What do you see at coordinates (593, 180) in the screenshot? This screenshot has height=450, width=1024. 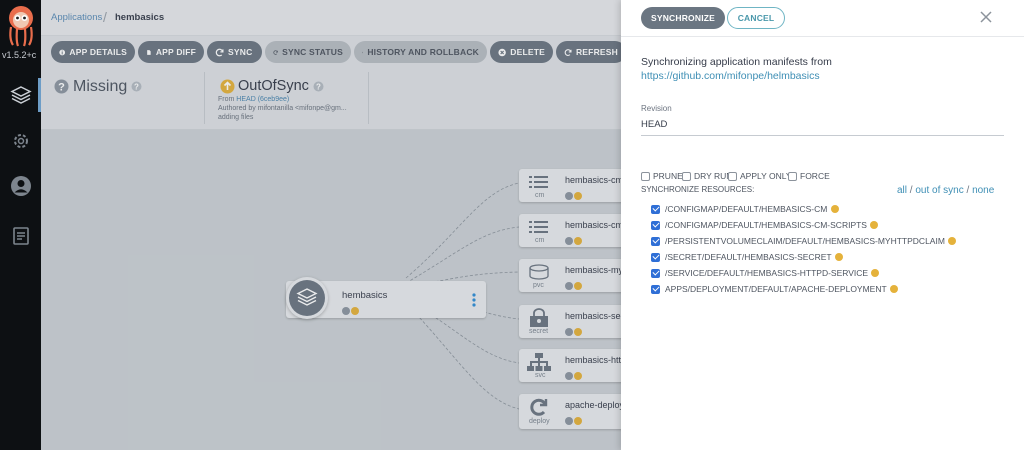 I see `node-name: hembasics-cm` at bounding box center [593, 180].